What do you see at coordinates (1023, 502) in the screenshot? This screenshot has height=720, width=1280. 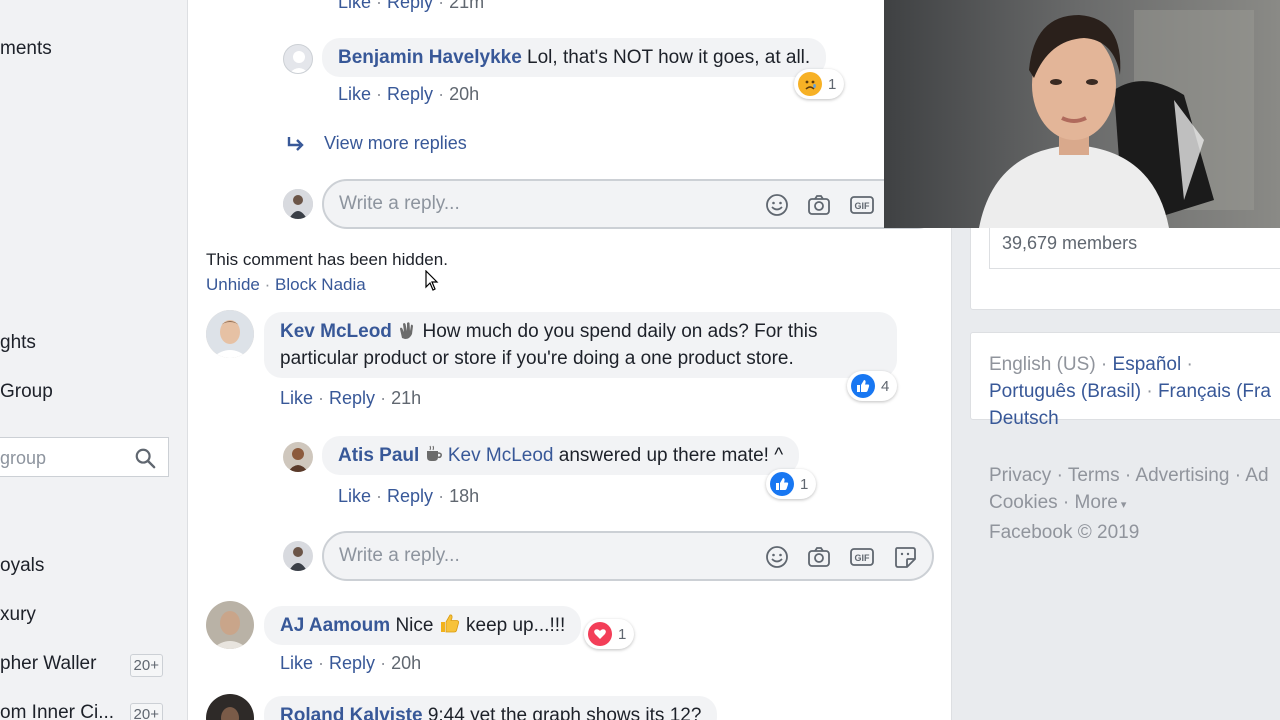 I see `footer-cookies-link: Cookies` at bounding box center [1023, 502].